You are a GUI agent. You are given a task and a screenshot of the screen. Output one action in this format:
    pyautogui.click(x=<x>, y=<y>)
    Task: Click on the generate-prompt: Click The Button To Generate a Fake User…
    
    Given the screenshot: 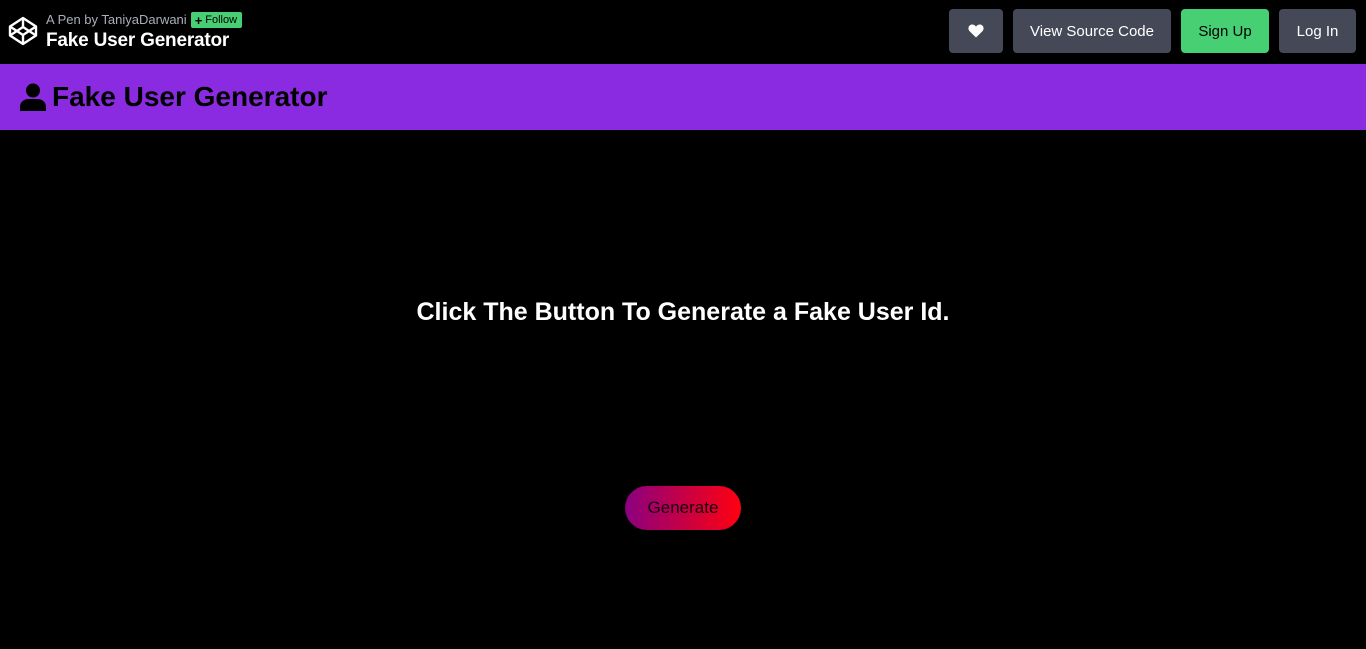 What is the action you would take?
    pyautogui.click(x=683, y=312)
    